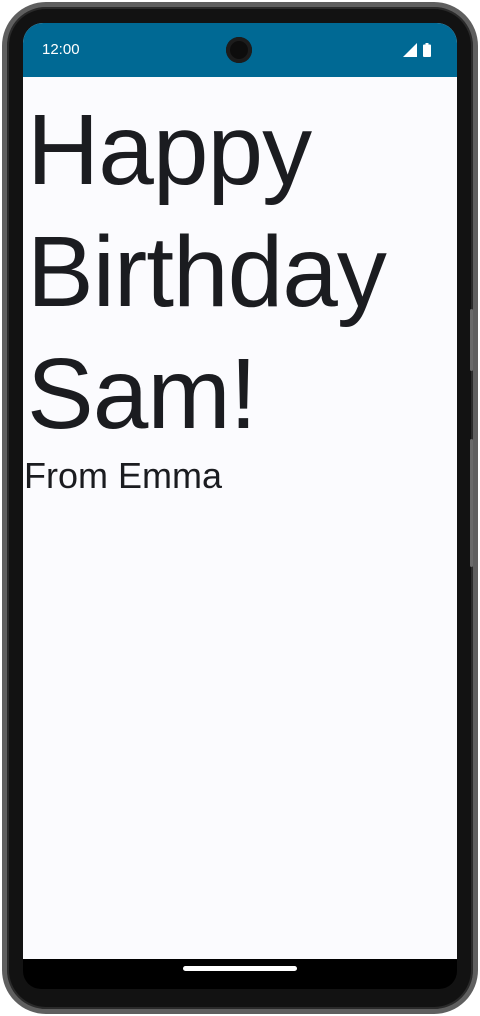 Image resolution: width=480 pixels, height=1016 pixels. I want to click on navigation-bar, so click(240, 974).